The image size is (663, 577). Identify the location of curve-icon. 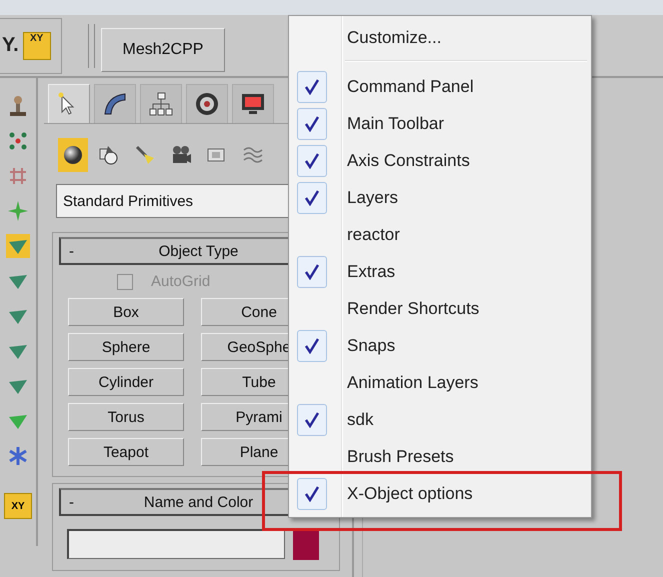
(115, 104).